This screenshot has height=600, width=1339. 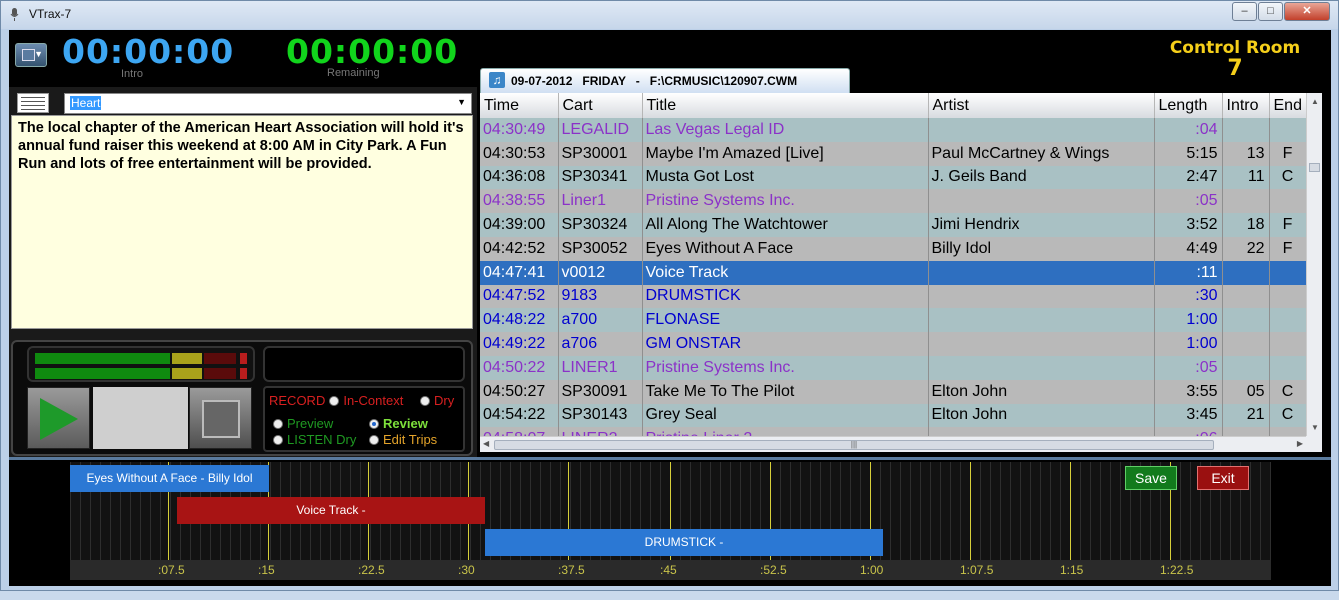 What do you see at coordinates (268, 103) in the screenshot?
I see `notes-select: Heart ▼` at bounding box center [268, 103].